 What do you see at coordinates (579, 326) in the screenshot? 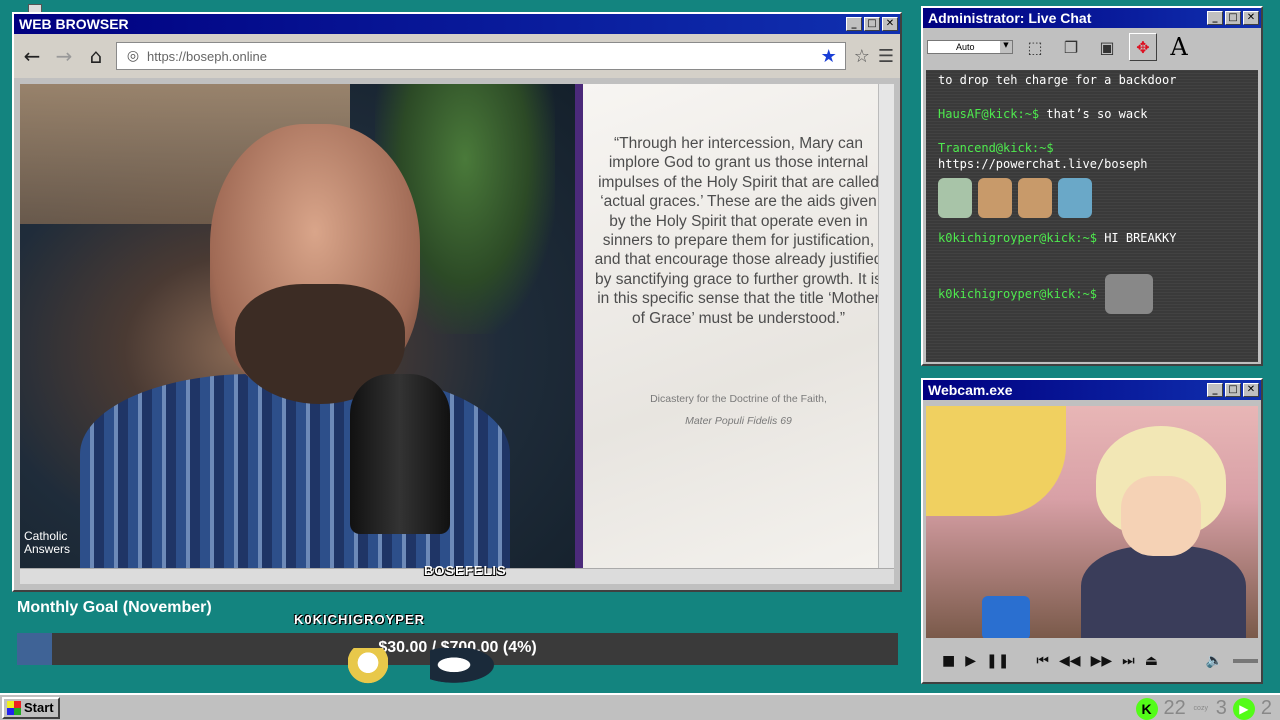
I see `panel-divider` at bounding box center [579, 326].